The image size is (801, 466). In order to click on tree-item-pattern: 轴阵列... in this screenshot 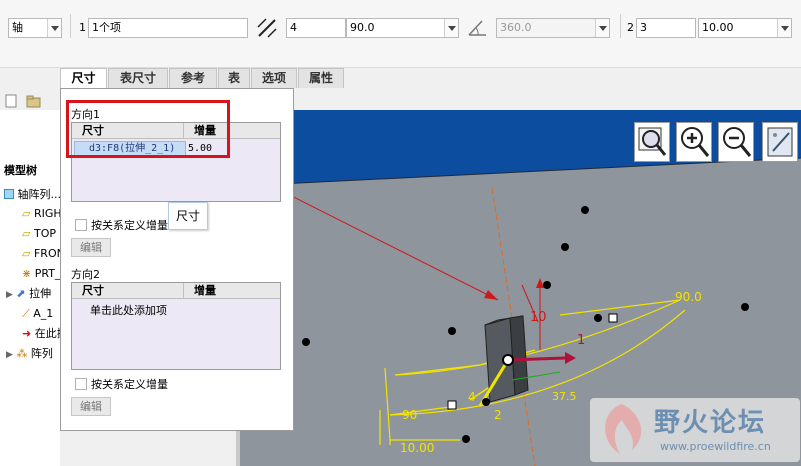, I will do `click(34, 195)`.